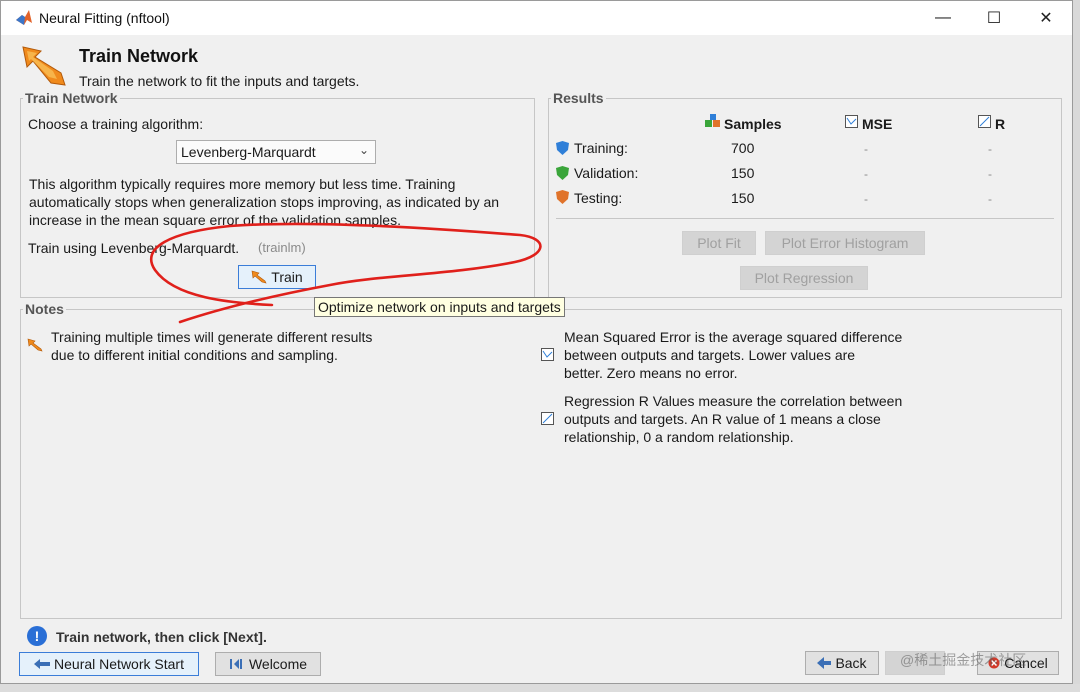 The image size is (1080, 692). Describe the element at coordinates (598, 198) in the screenshot. I see `testing-row-label: Testing:` at that location.